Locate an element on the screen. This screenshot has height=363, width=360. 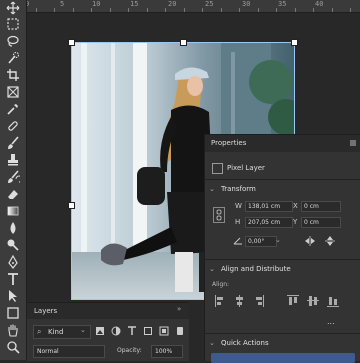
layers-tab-bar: Layers » is located at coordinates (108, 311).